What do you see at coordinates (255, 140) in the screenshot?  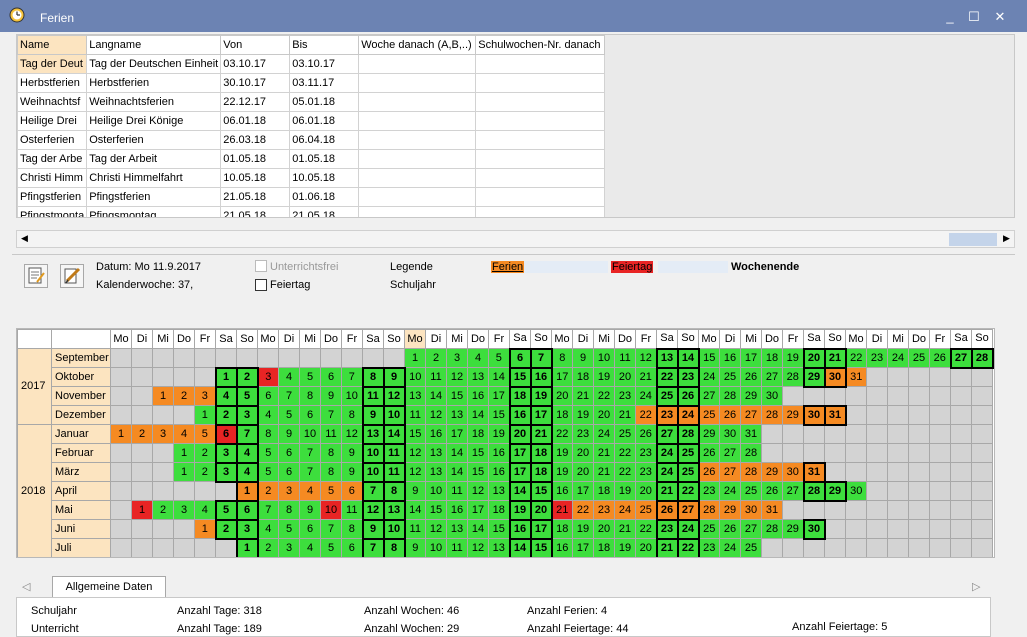 I see `cell-von: 26.03.18` at bounding box center [255, 140].